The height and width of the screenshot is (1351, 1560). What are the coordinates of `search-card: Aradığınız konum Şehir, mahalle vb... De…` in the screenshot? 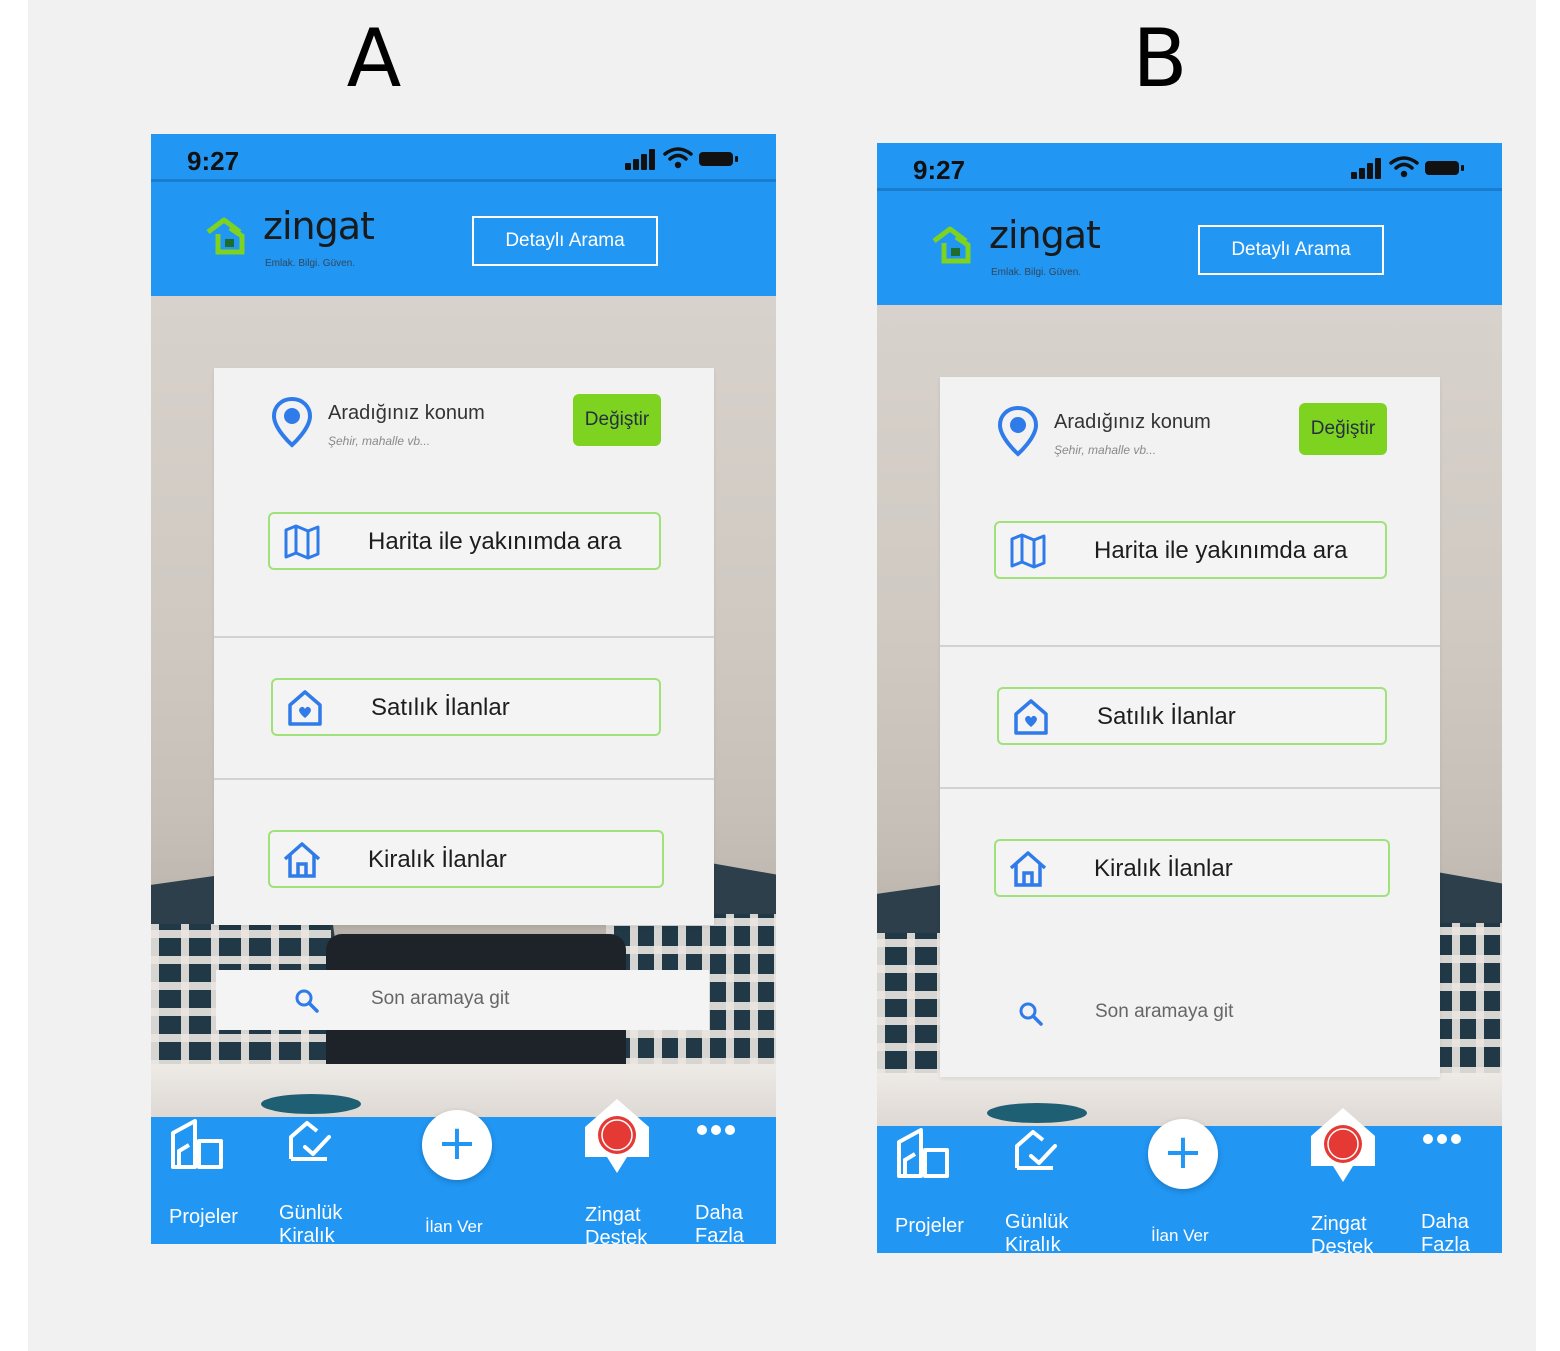 It's located at (464, 646).